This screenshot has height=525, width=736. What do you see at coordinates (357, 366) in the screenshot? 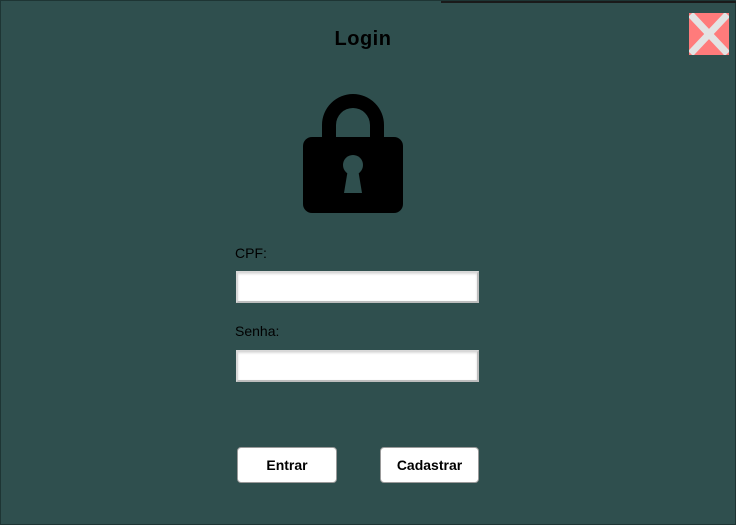
I see `senha-input` at bounding box center [357, 366].